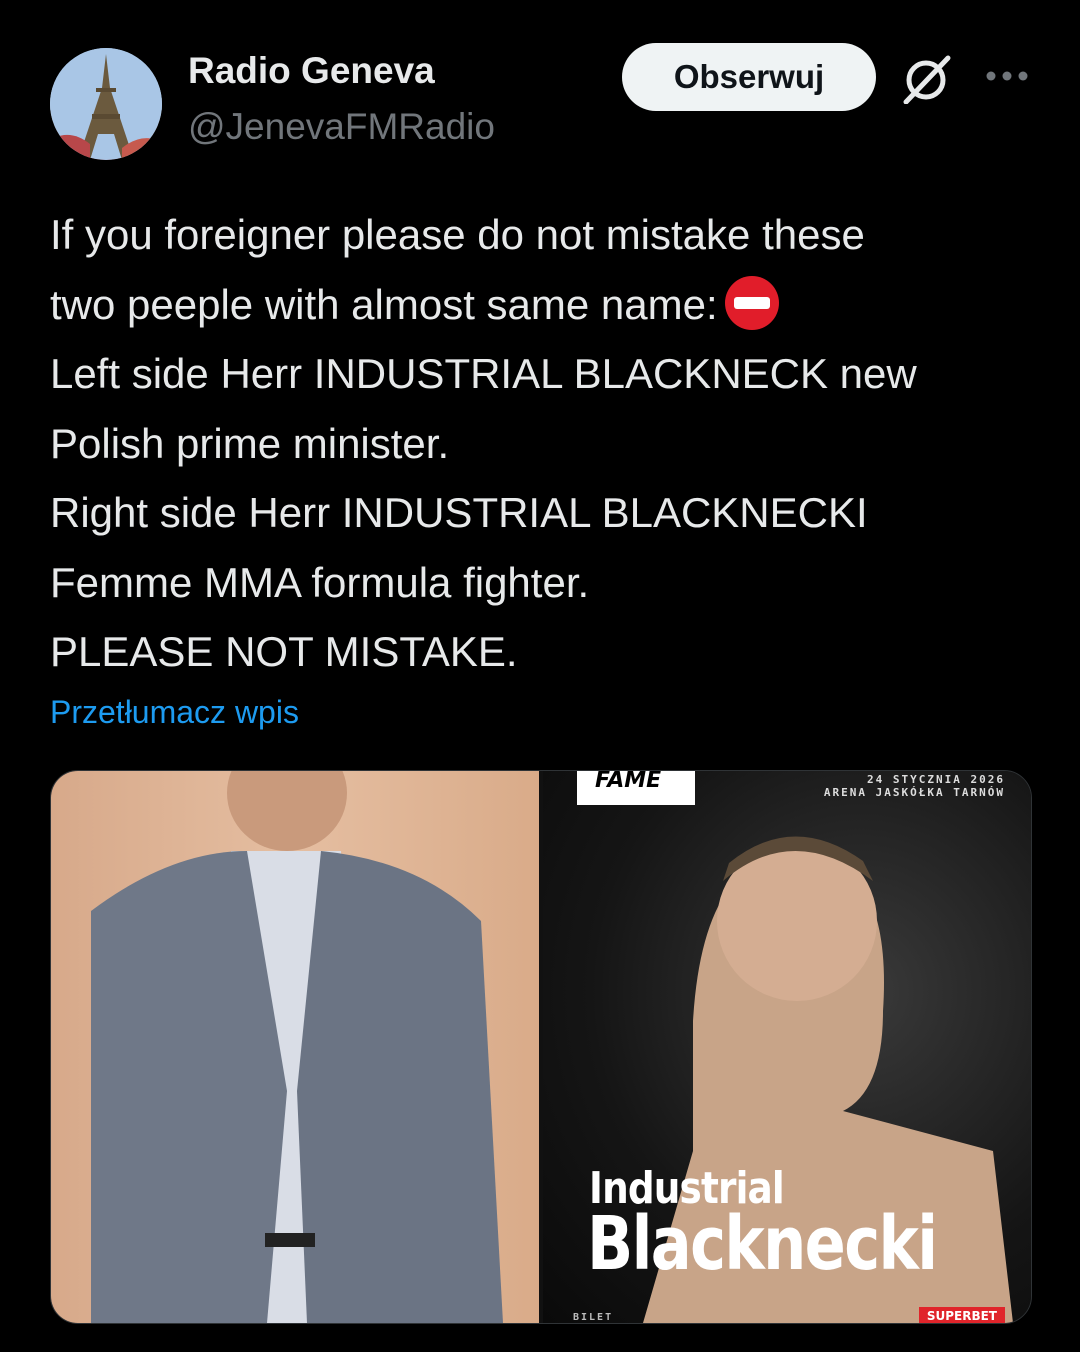 This screenshot has height=1352, width=1080. I want to click on eiffel-tower-avatar, so click(106, 104).